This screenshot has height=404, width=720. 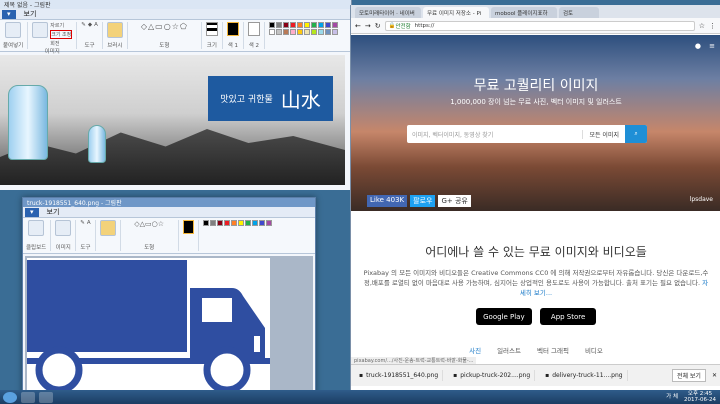 What do you see at coordinates (188, 227) in the screenshot?
I see `color1b-button` at bounding box center [188, 227].